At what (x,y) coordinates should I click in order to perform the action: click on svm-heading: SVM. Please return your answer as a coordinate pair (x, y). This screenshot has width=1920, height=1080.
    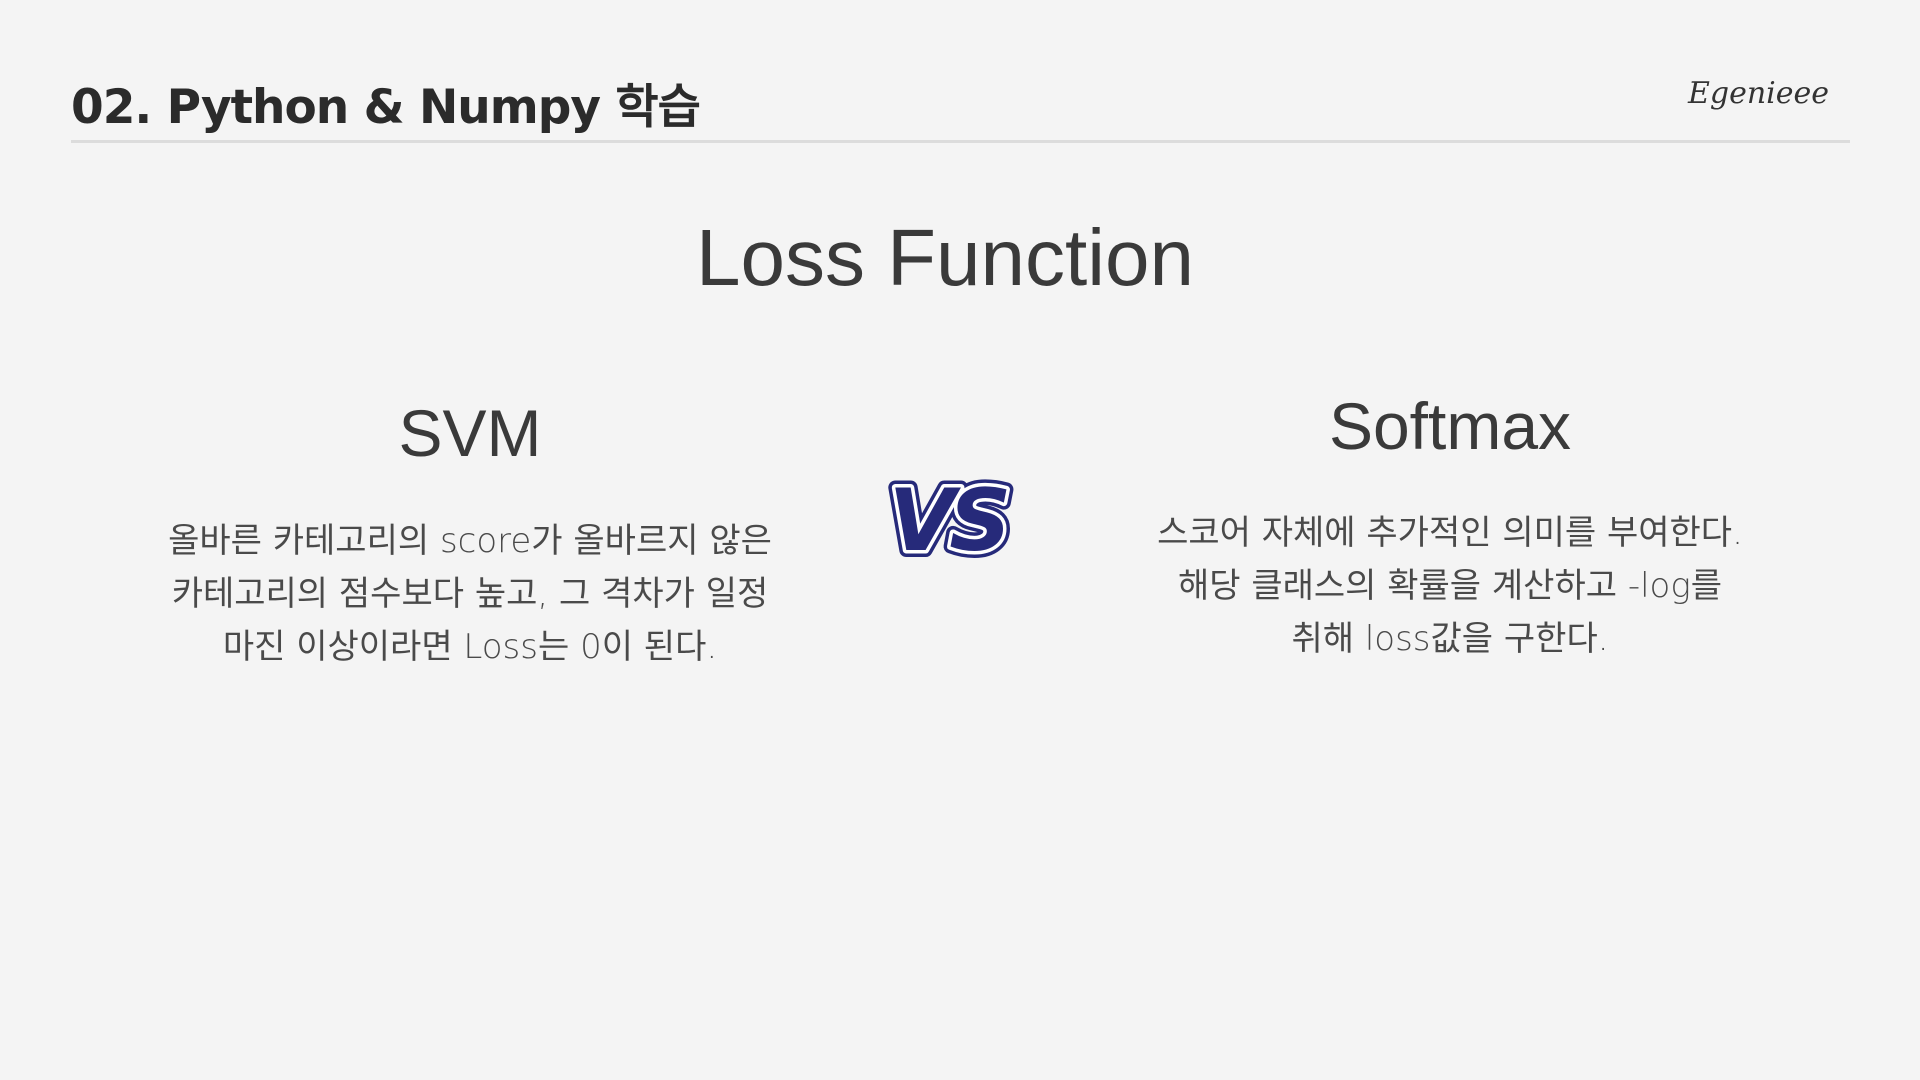
    Looking at the image, I should click on (470, 433).